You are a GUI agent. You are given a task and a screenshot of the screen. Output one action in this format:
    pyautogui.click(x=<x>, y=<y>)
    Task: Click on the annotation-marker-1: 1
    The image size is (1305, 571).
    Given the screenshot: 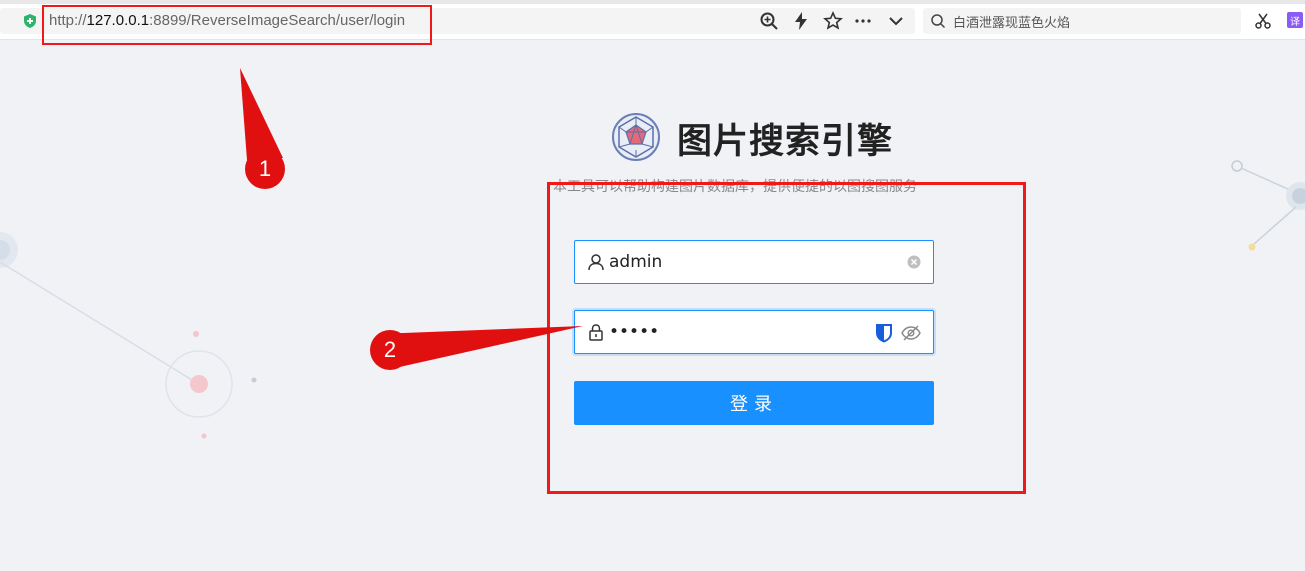 What is the action you would take?
    pyautogui.click(x=265, y=169)
    